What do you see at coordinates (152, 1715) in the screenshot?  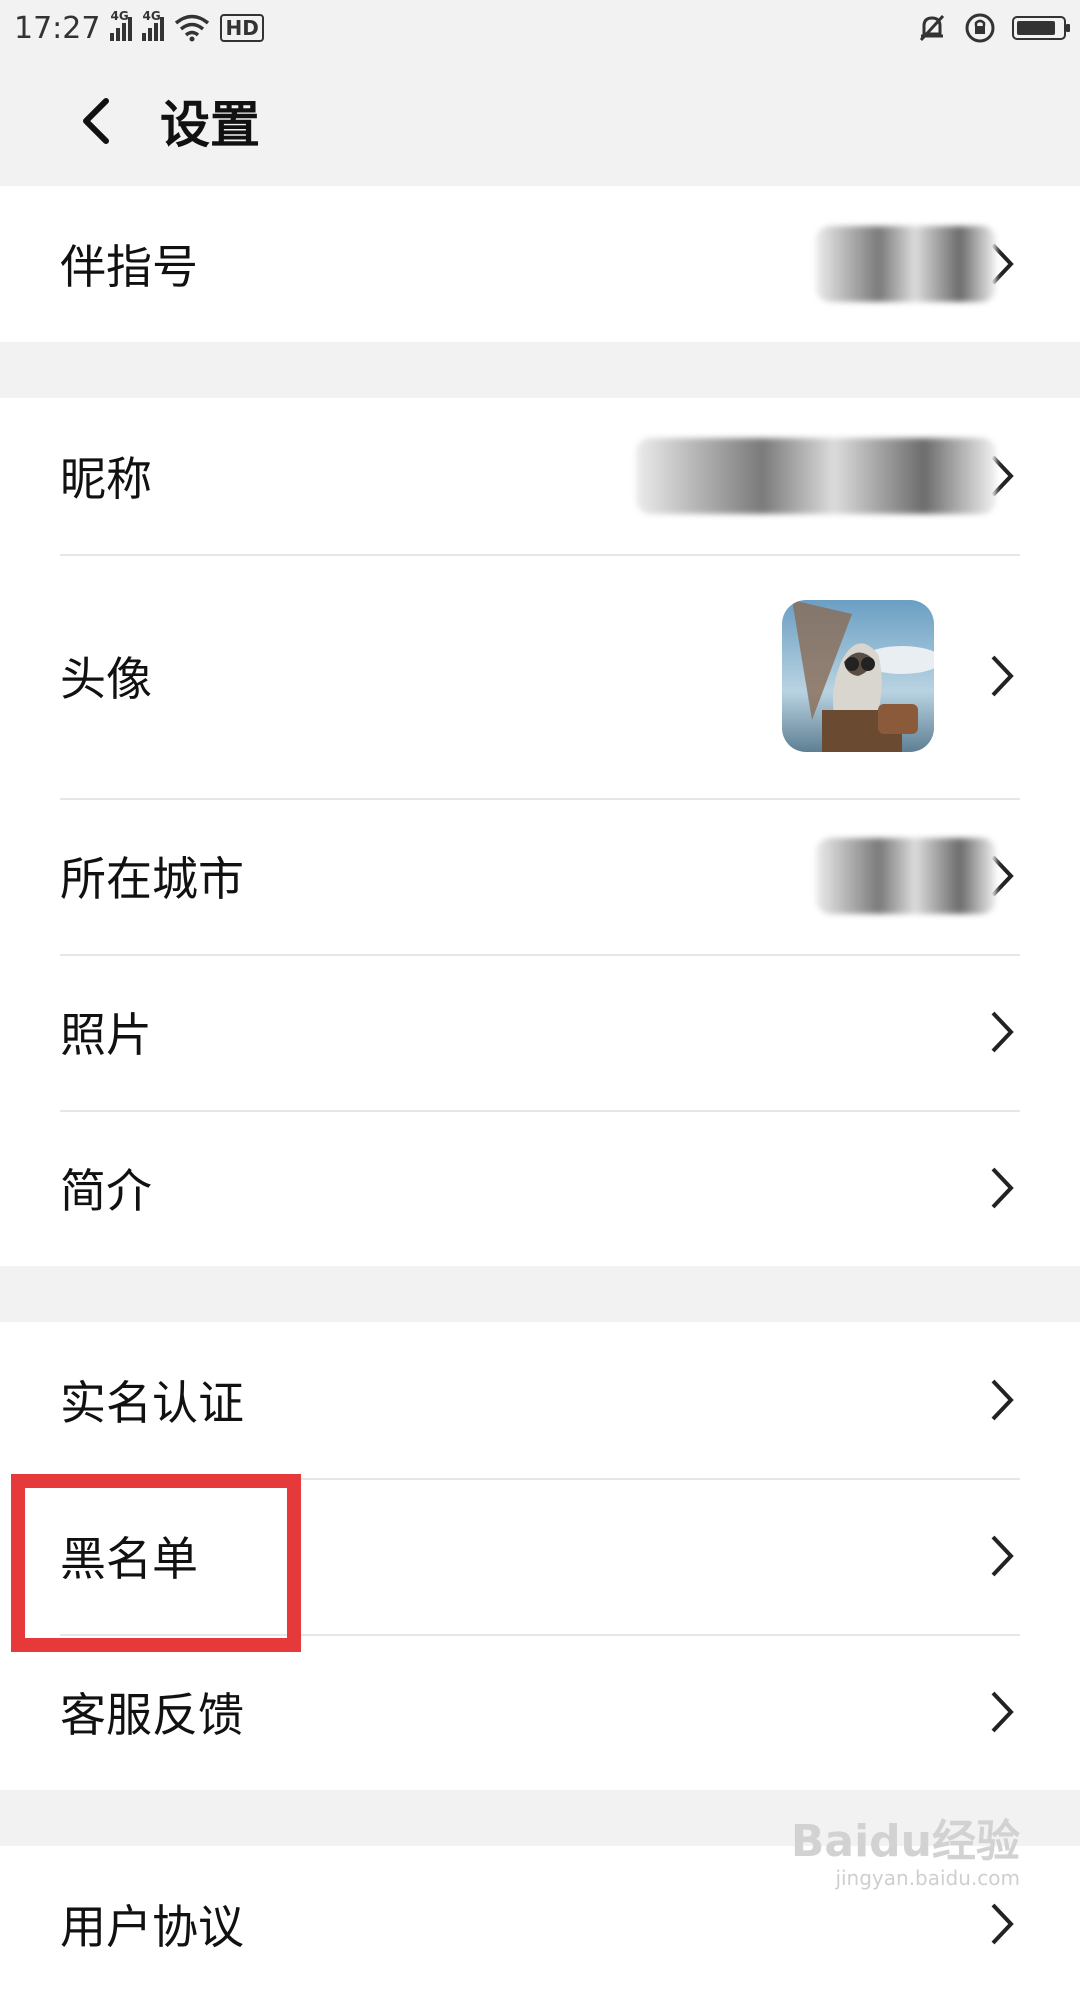 I see `row-label: 客服反馈` at bounding box center [152, 1715].